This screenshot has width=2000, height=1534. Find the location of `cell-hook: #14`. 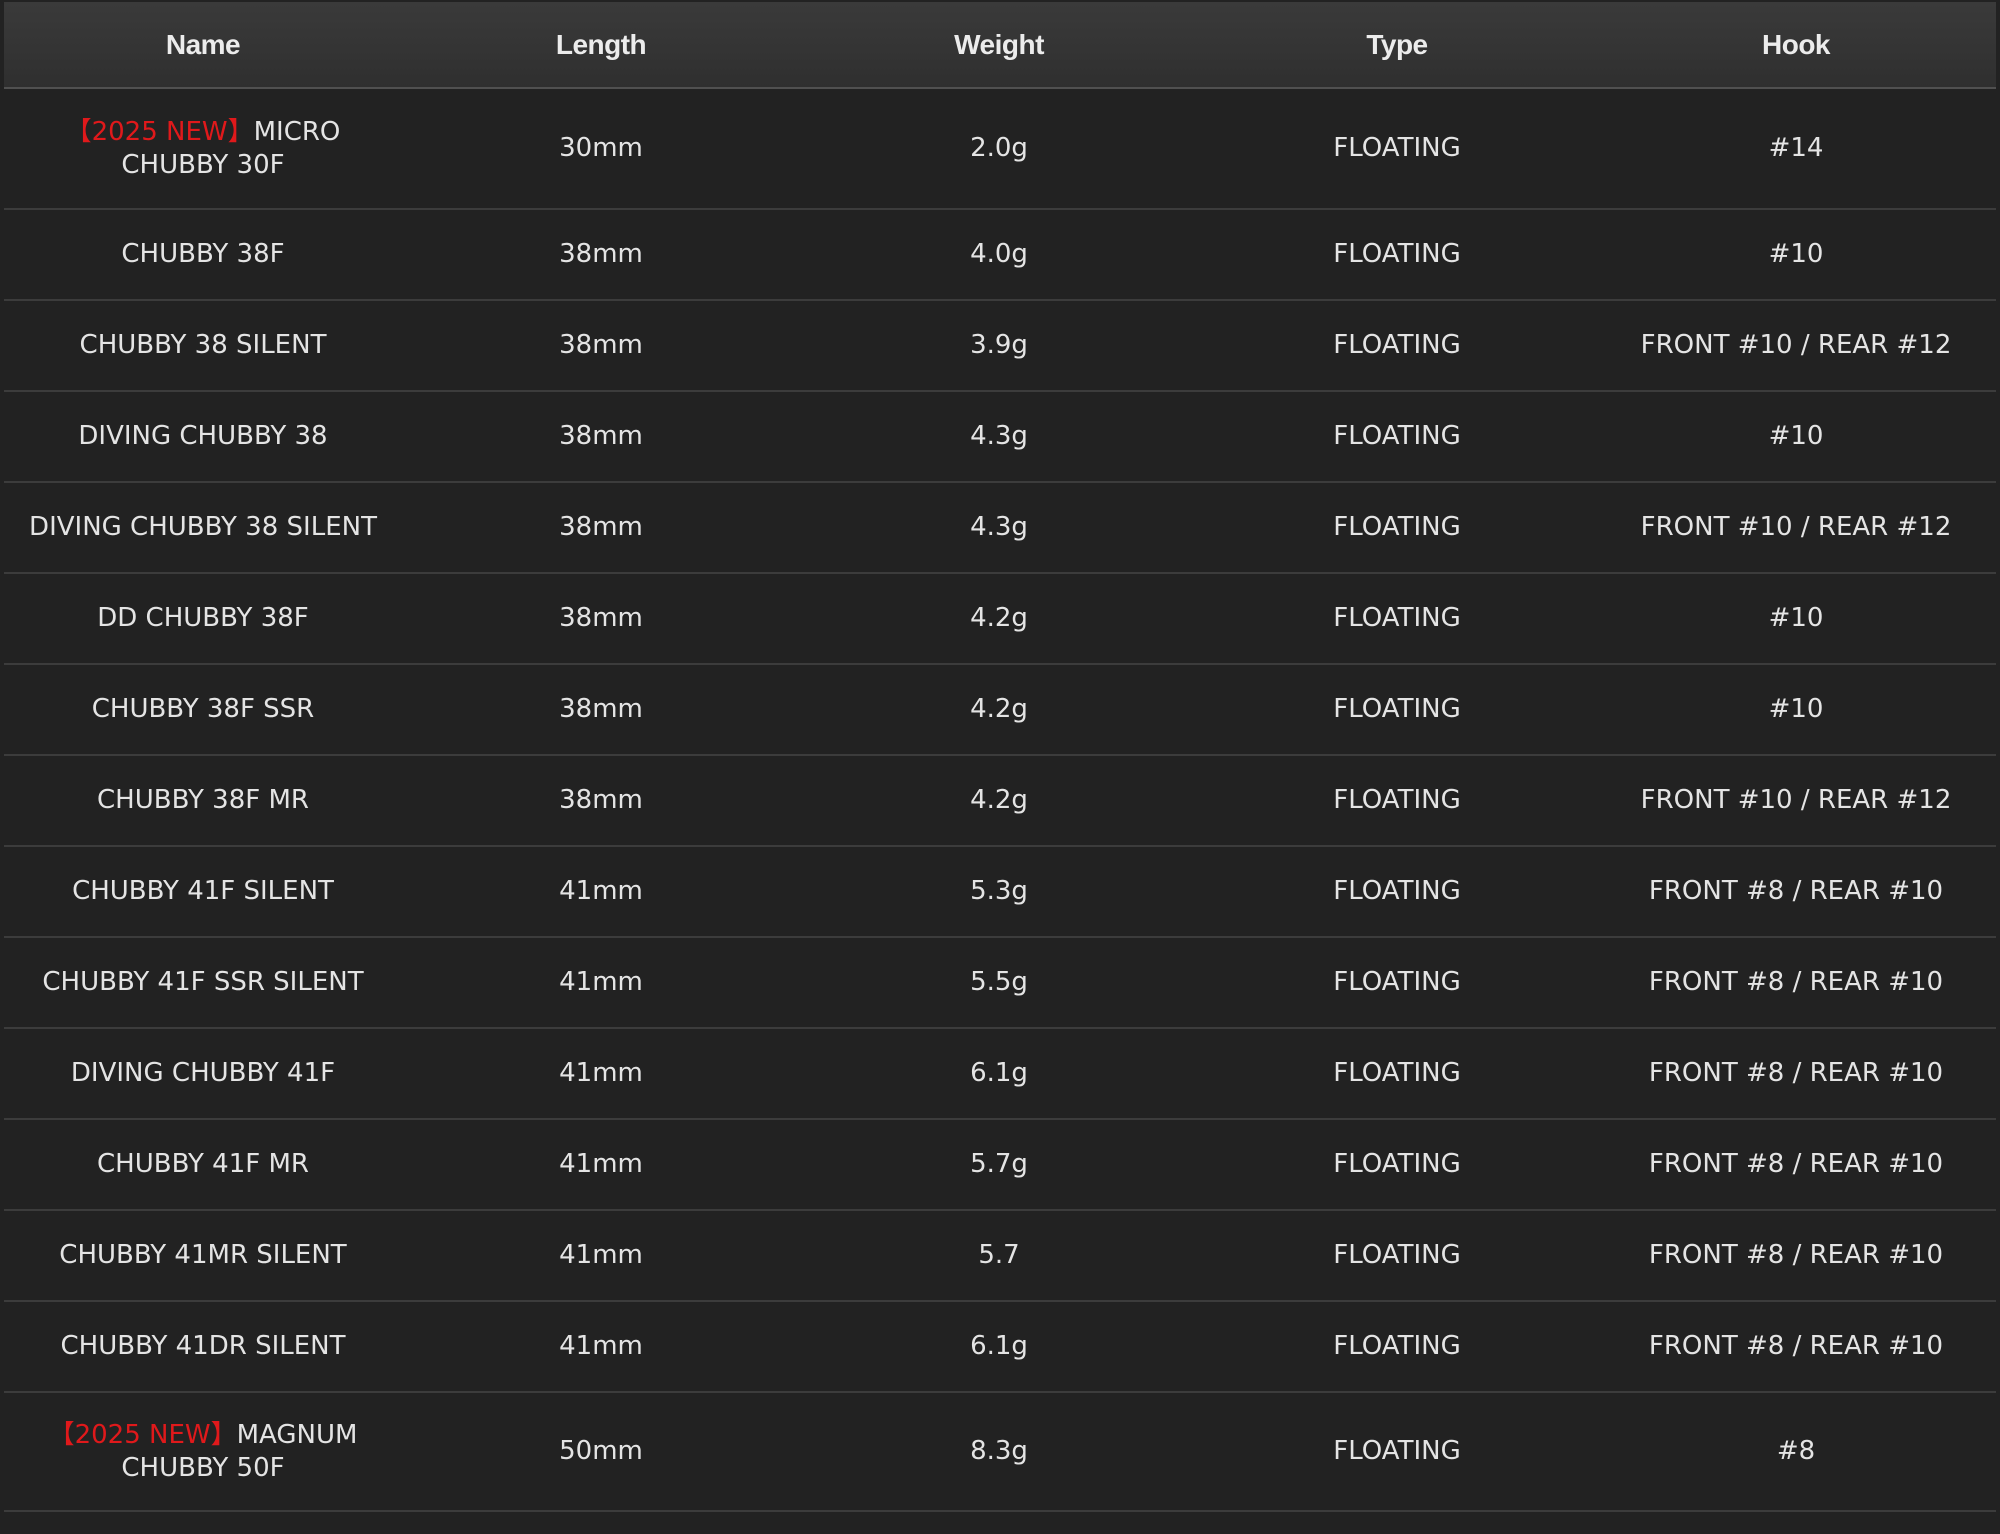

cell-hook: #14 is located at coordinates (1796, 149).